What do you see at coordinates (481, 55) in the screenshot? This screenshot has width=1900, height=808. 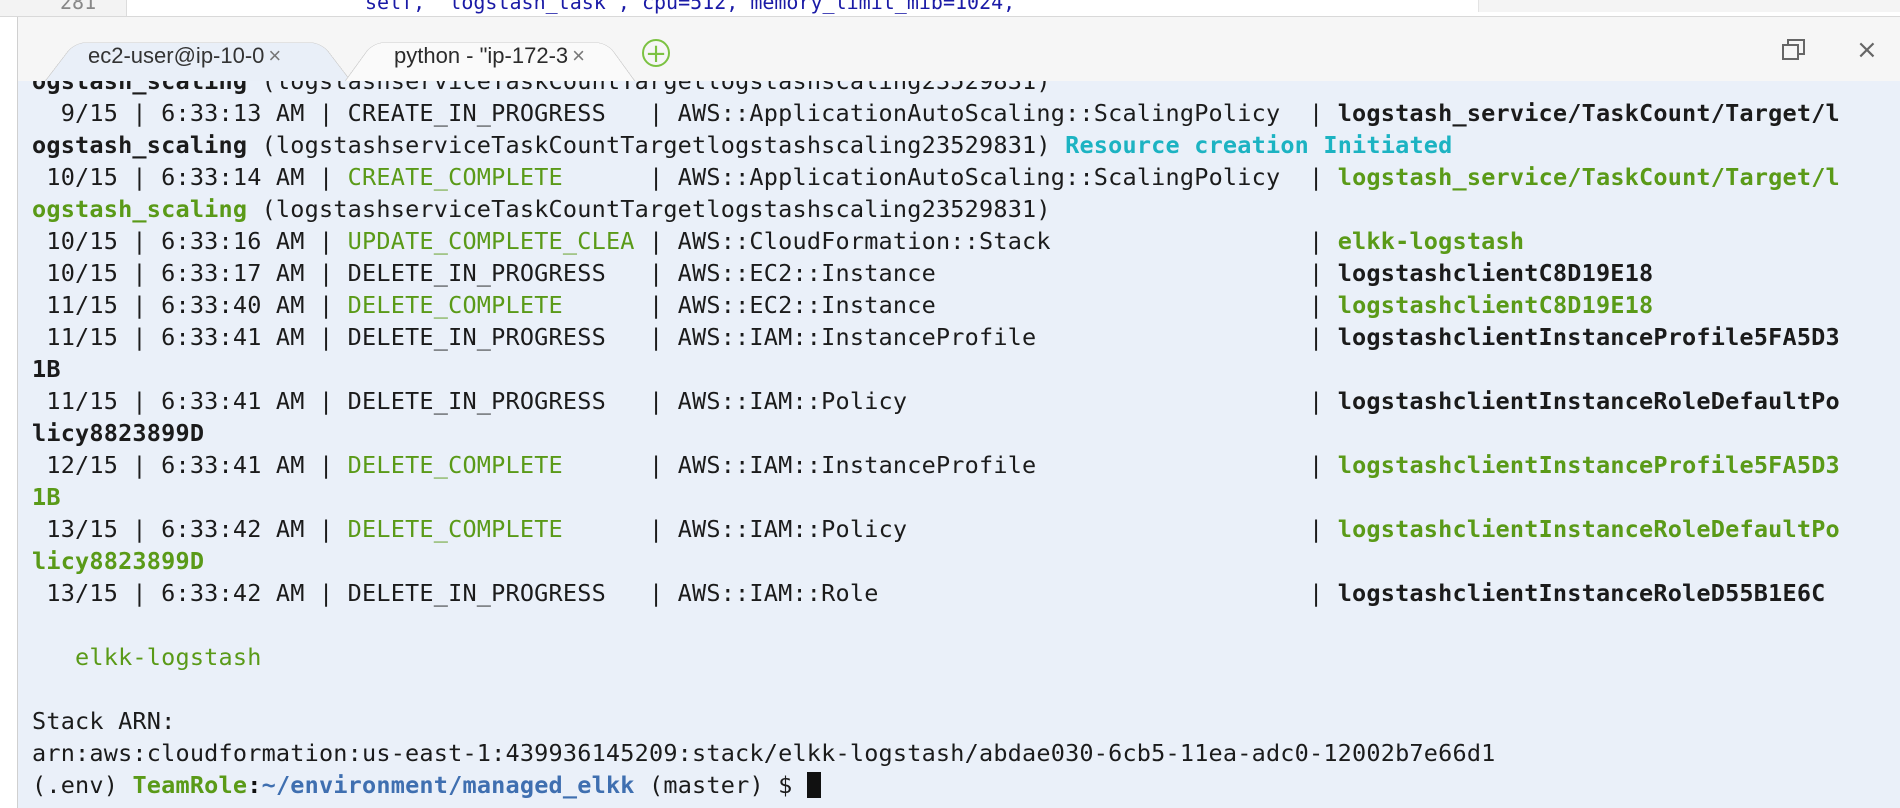 I see `tab-label: python - "ip-172-3` at bounding box center [481, 55].